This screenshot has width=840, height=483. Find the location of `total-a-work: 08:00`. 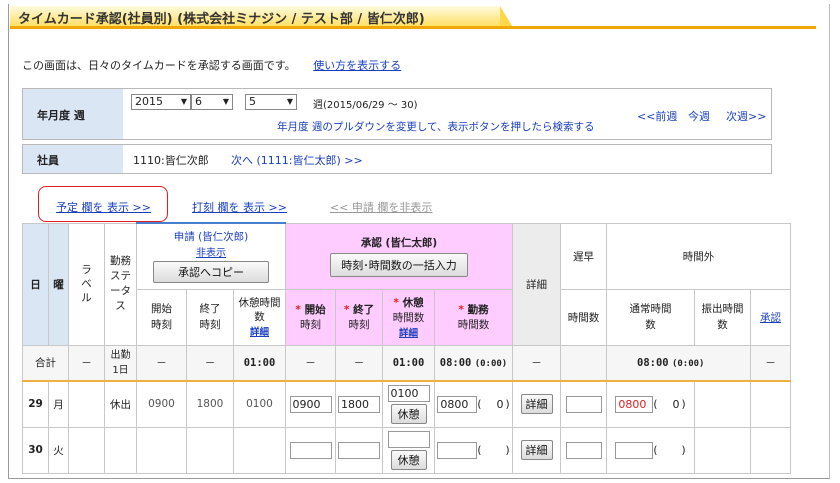

total-a-work: 08:00 is located at coordinates (455, 362).